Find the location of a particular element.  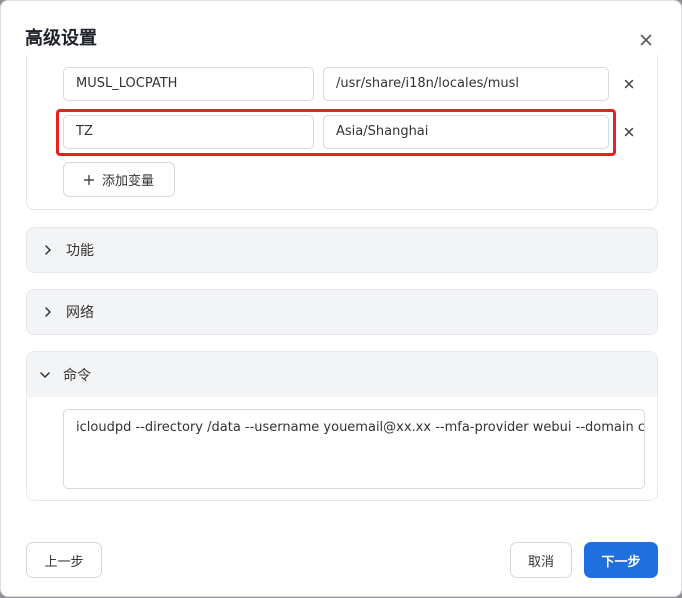

command-panel-header: 命令 is located at coordinates (342, 374).